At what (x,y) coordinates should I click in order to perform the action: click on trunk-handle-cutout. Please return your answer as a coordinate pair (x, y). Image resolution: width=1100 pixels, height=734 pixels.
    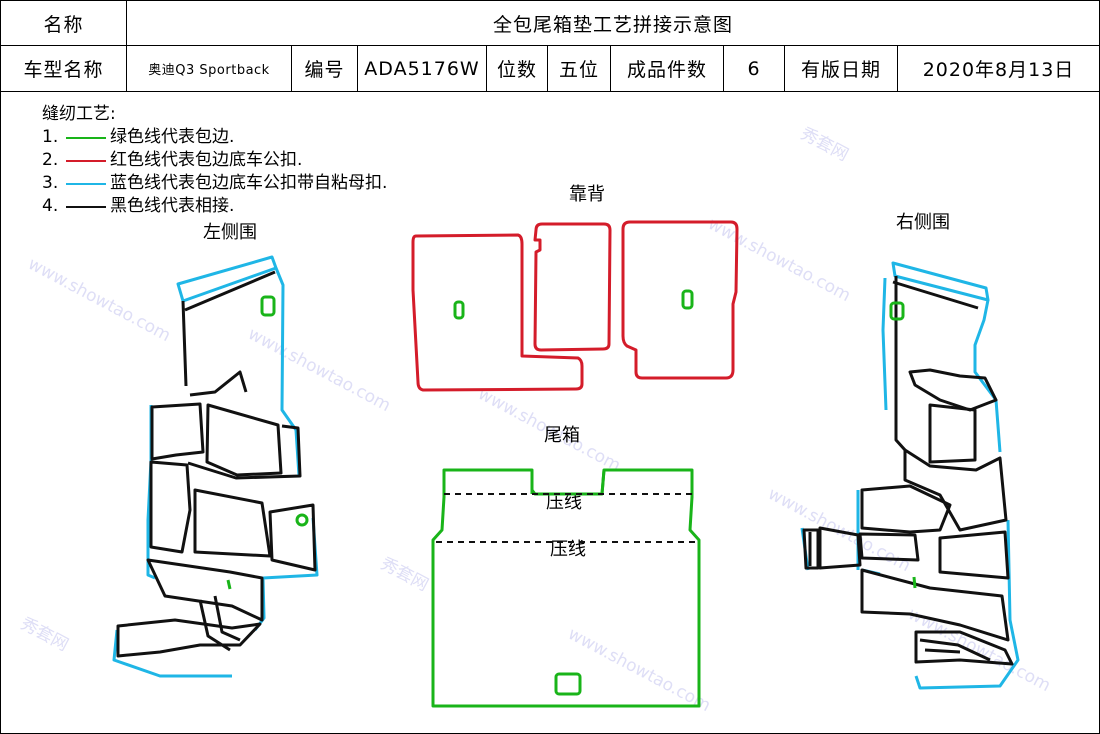
    Looking at the image, I should click on (568, 684).